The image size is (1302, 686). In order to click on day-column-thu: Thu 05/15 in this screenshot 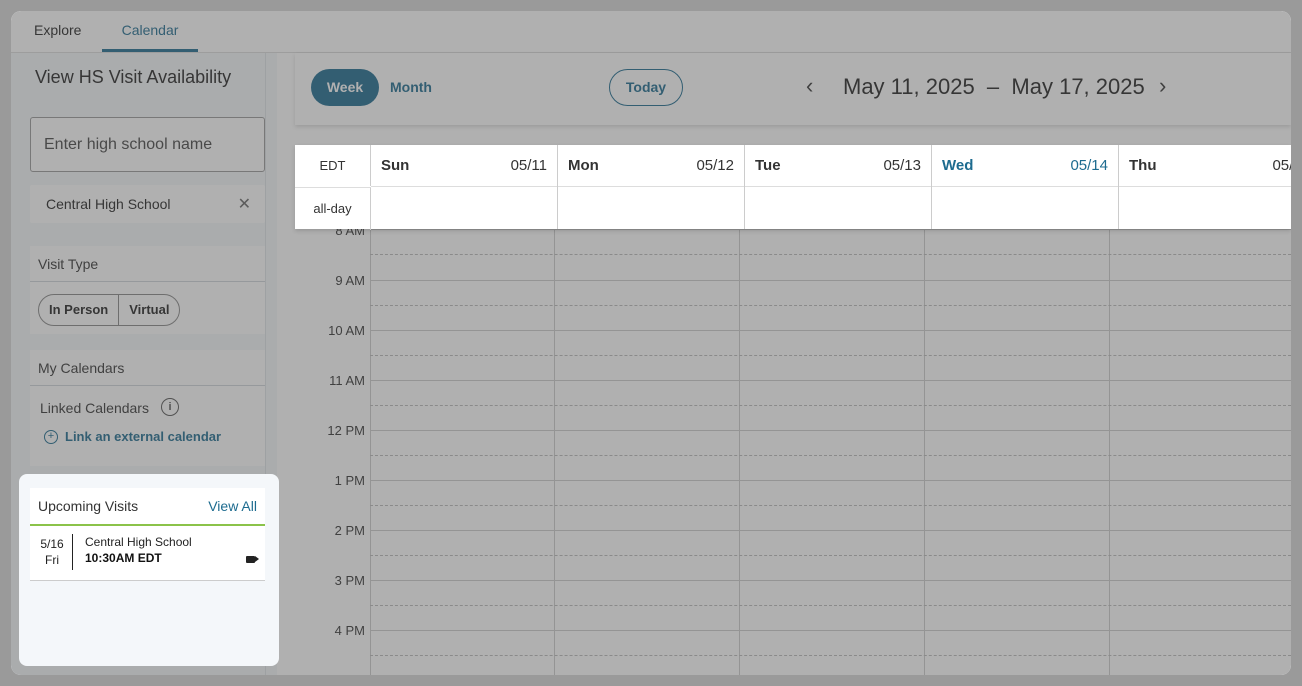, I will do `click(1205, 187)`.